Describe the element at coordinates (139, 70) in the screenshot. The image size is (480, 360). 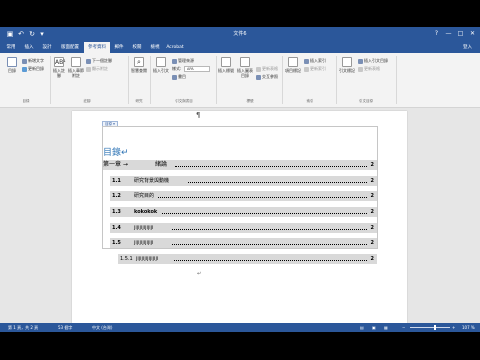
I see `smart-lookup-label: 智慧查閱` at that location.